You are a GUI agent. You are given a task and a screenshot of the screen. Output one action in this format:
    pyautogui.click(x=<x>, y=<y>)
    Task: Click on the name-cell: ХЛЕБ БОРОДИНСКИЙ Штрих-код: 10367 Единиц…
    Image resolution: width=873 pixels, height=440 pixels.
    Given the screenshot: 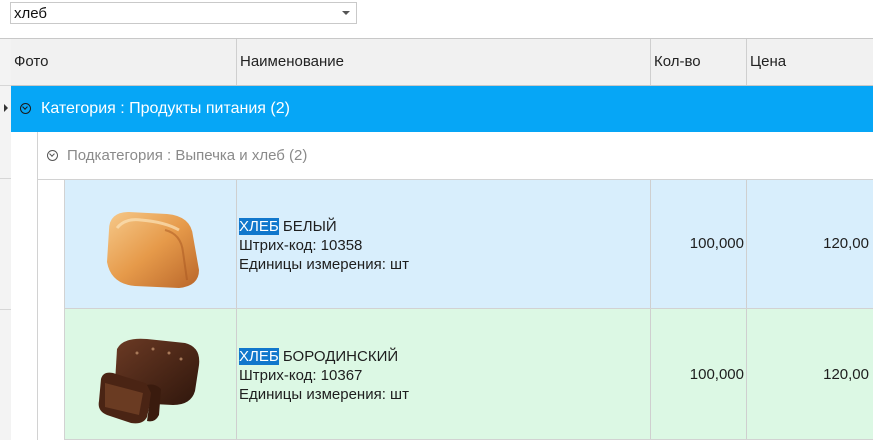 What is the action you would take?
    pyautogui.click(x=444, y=374)
    